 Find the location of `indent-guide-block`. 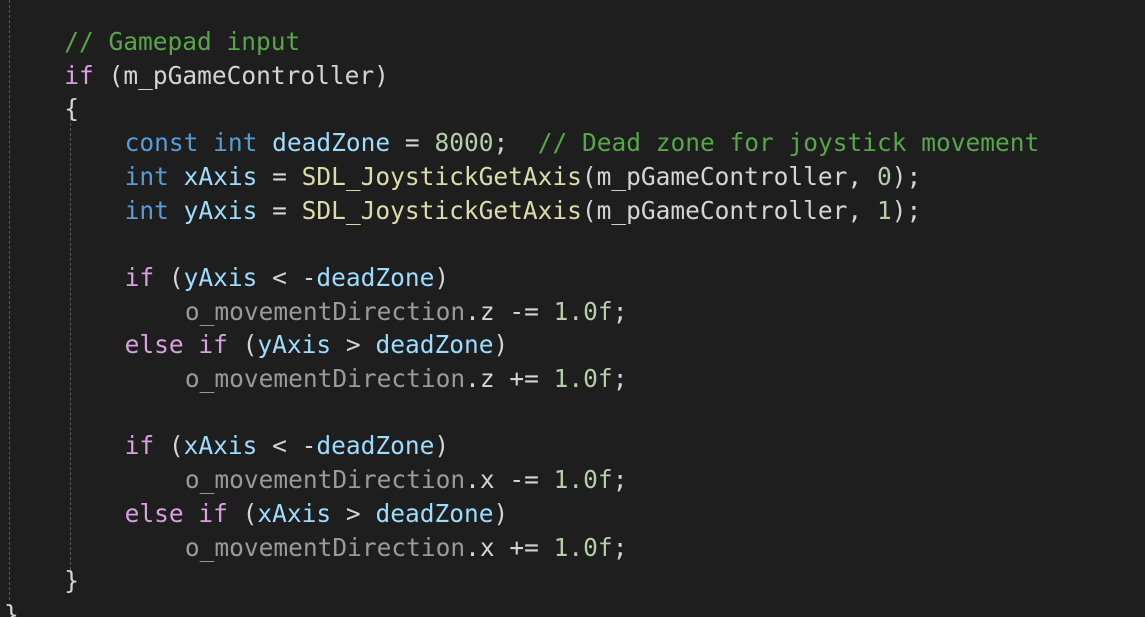

indent-guide-block is located at coordinates (70, 344).